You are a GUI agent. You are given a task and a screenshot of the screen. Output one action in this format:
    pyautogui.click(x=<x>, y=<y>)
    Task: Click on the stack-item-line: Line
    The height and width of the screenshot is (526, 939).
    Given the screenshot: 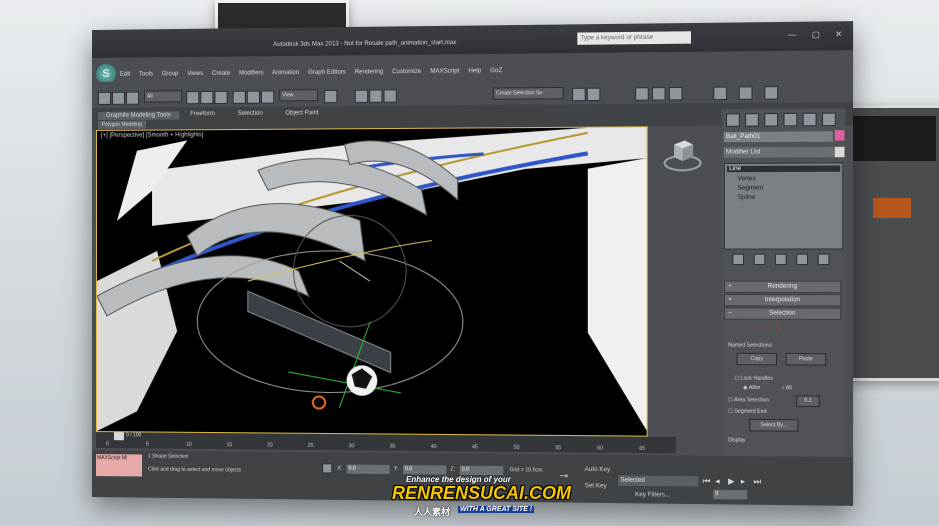 What is the action you would take?
    pyautogui.click(x=784, y=169)
    